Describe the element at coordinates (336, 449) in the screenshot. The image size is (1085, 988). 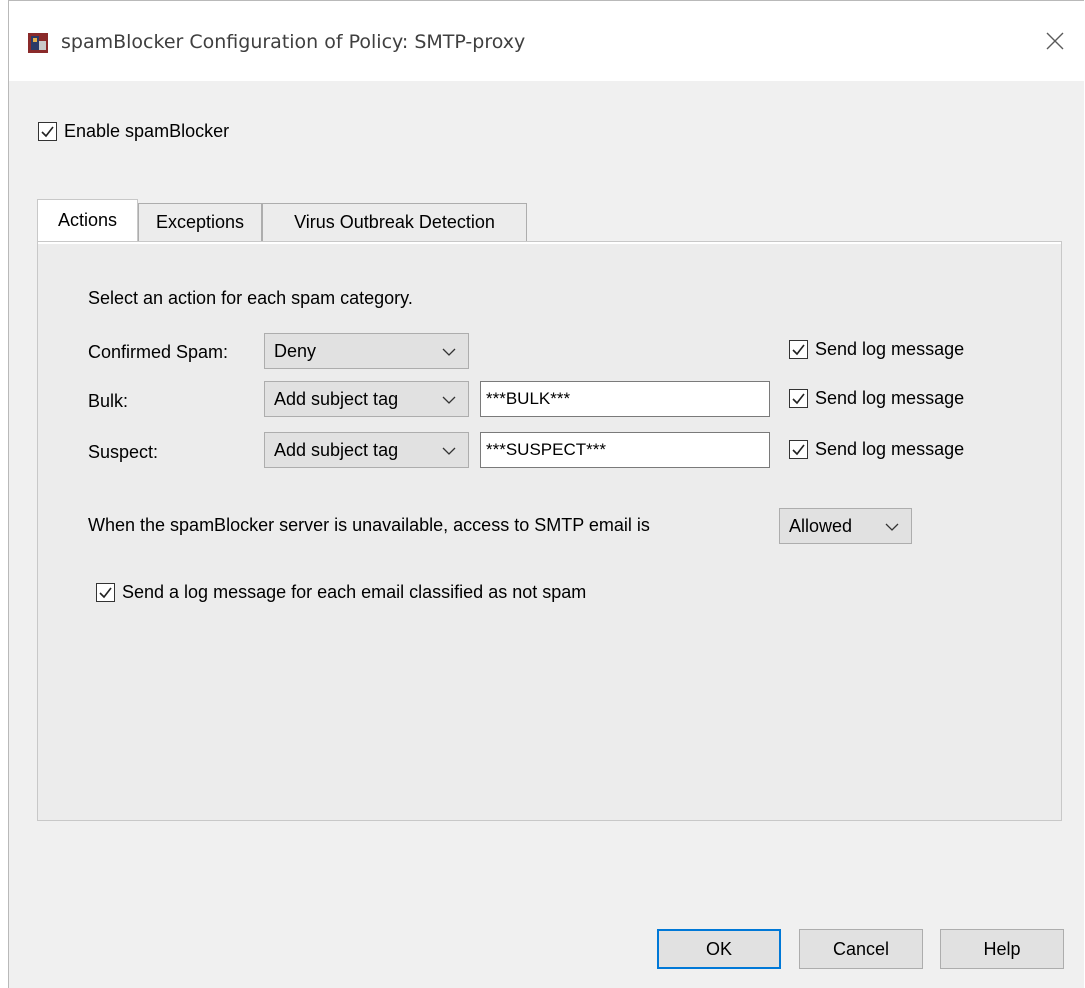
I see `suspect-action-value: Add subject tag` at that location.